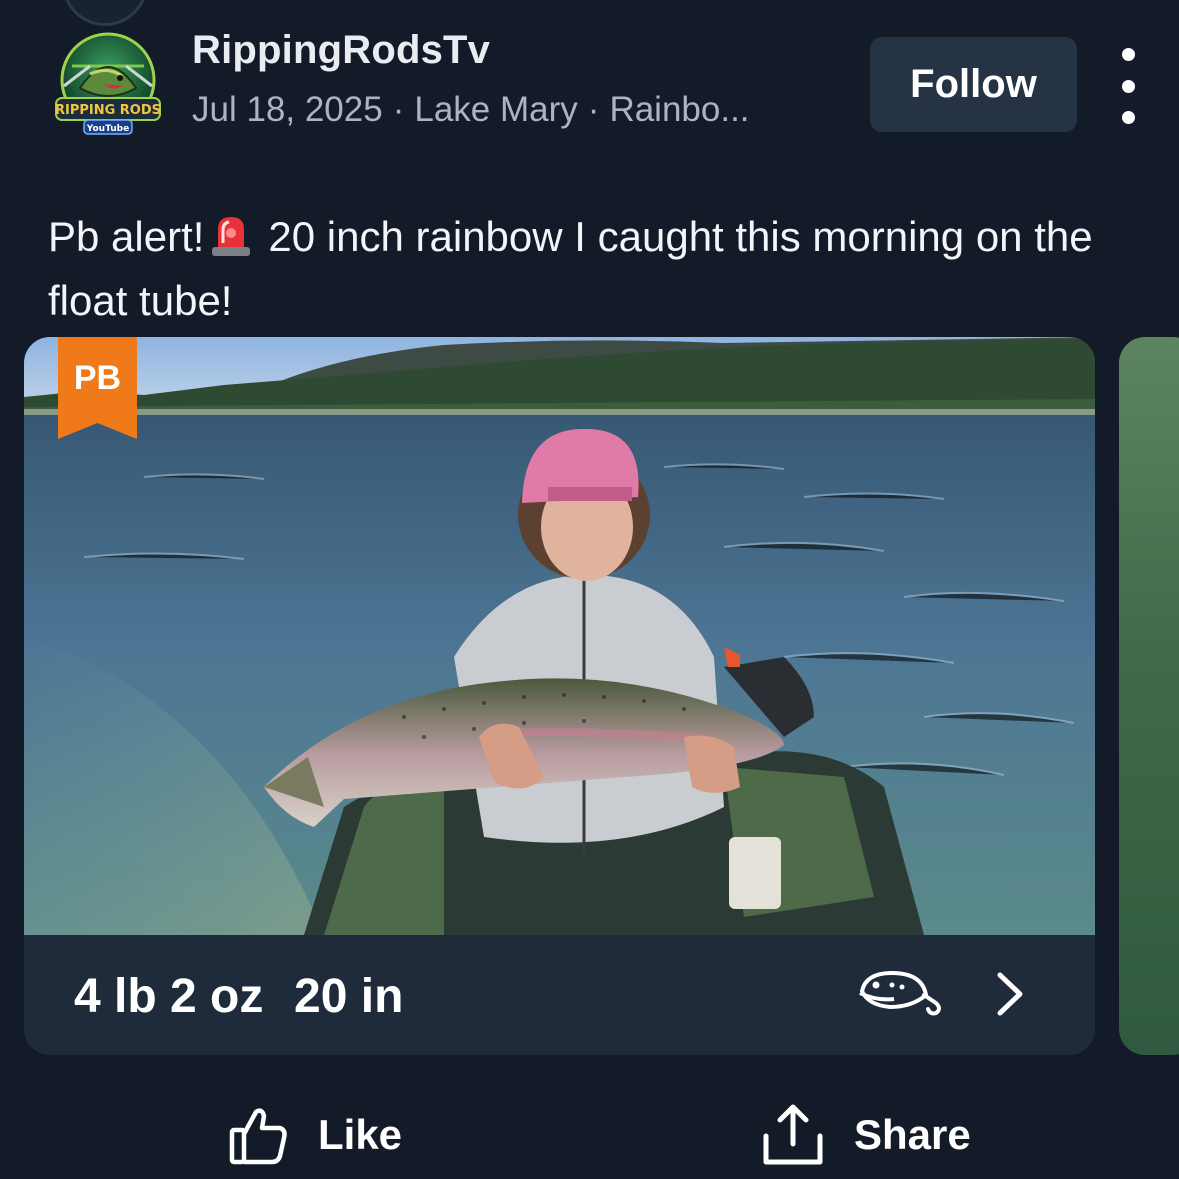 The height and width of the screenshot is (1179, 1179). What do you see at coordinates (258, 1136) in the screenshot?
I see `thumbs-up-icon` at bounding box center [258, 1136].